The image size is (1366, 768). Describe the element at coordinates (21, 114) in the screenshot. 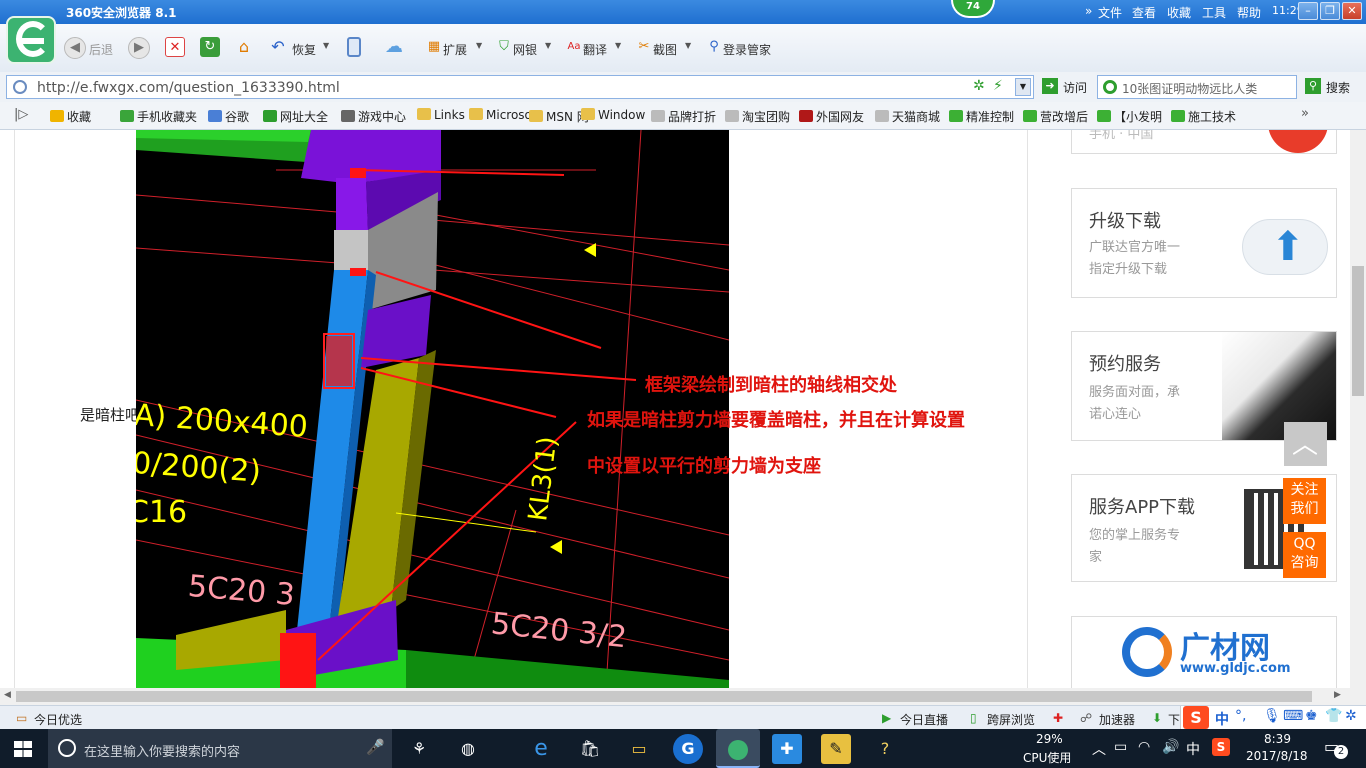

I see `sidebar-toggle-icon: |▷` at that location.